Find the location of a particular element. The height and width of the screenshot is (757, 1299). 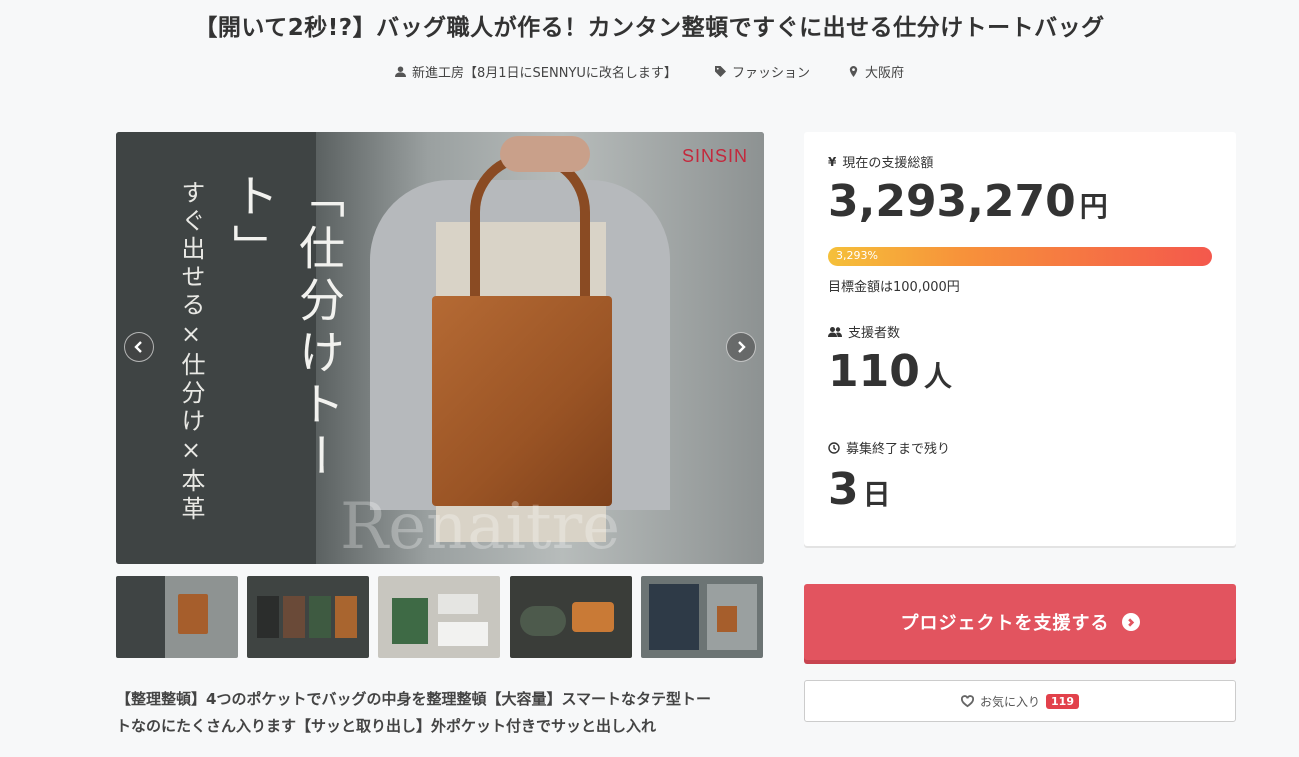

remaining-unit: 日 is located at coordinates (876, 494).